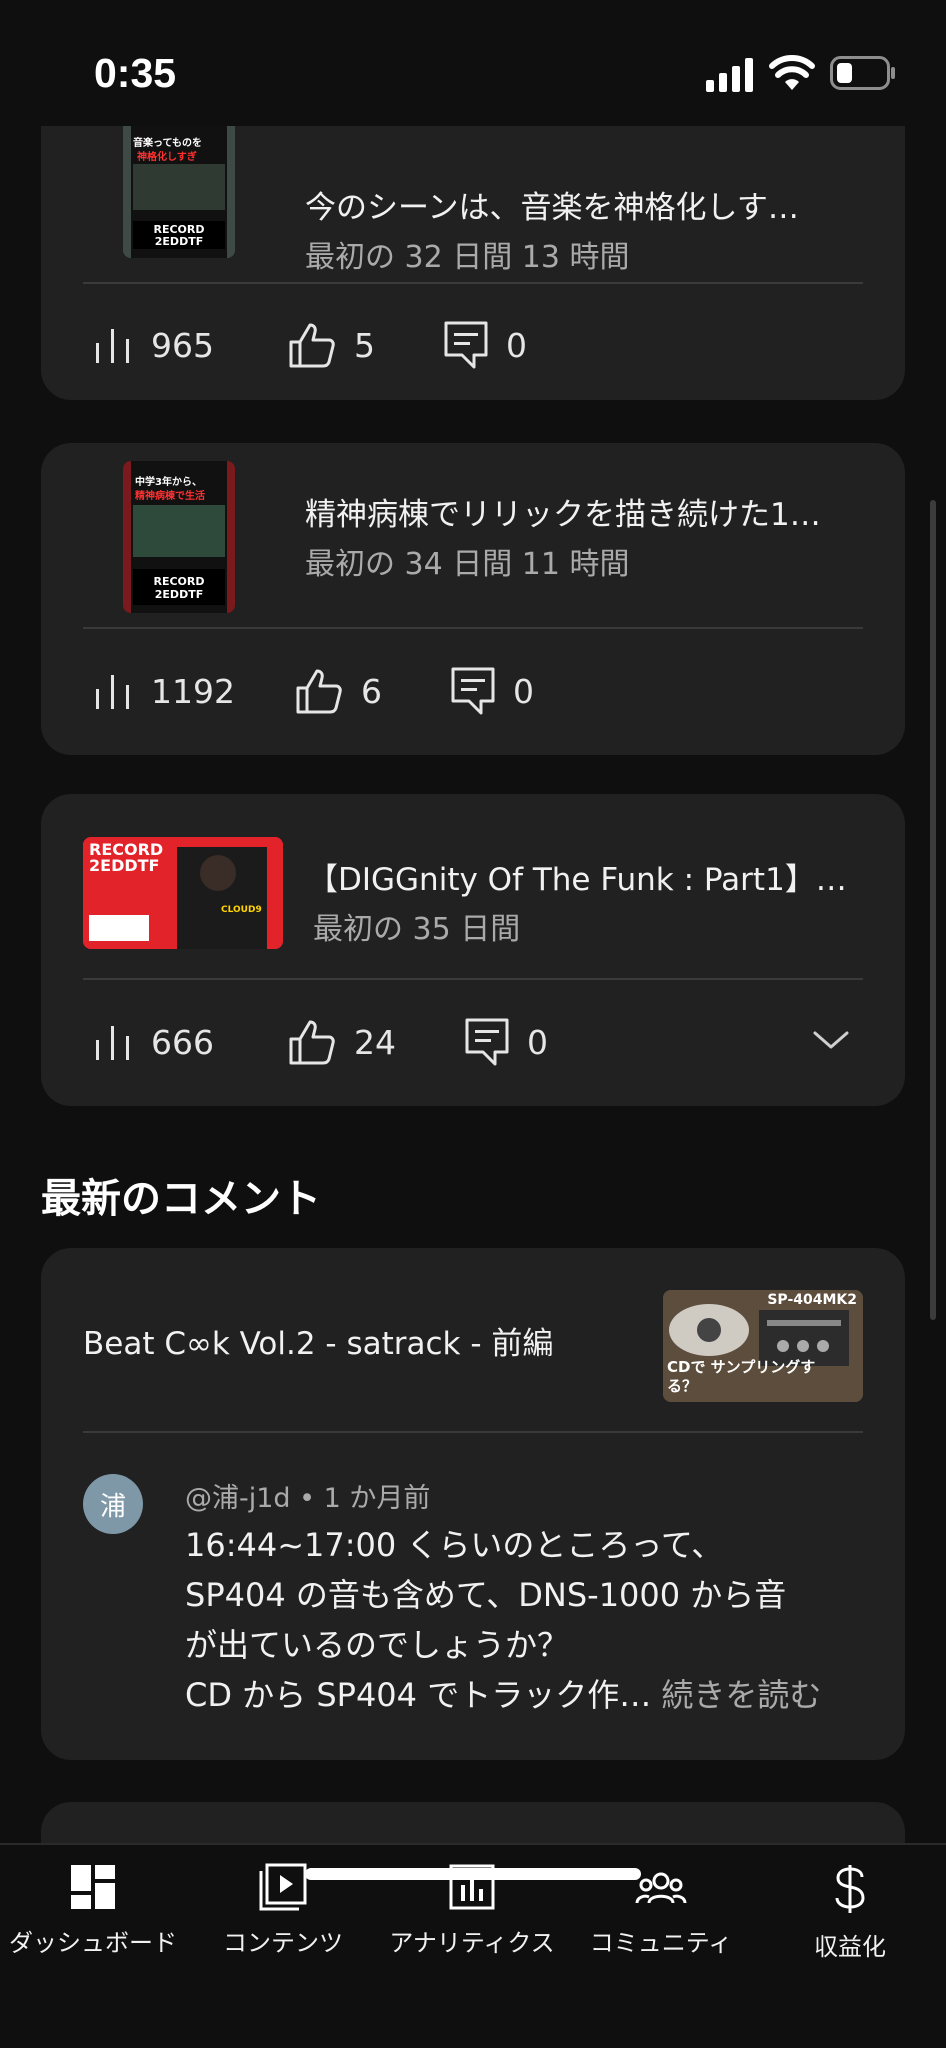 The image size is (946, 2048). What do you see at coordinates (473, 63) in the screenshot?
I see `status-bar: 0:35` at bounding box center [473, 63].